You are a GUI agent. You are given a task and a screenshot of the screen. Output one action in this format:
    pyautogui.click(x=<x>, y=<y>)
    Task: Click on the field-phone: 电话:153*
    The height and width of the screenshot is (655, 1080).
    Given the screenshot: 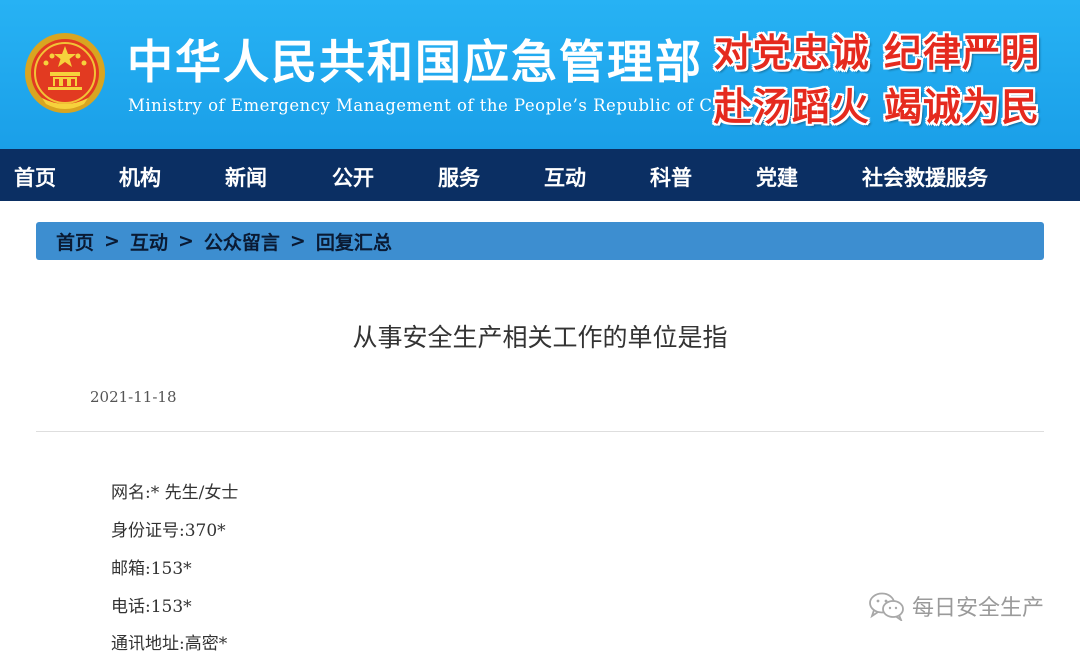 What is the action you would take?
    pyautogui.click(x=151, y=607)
    